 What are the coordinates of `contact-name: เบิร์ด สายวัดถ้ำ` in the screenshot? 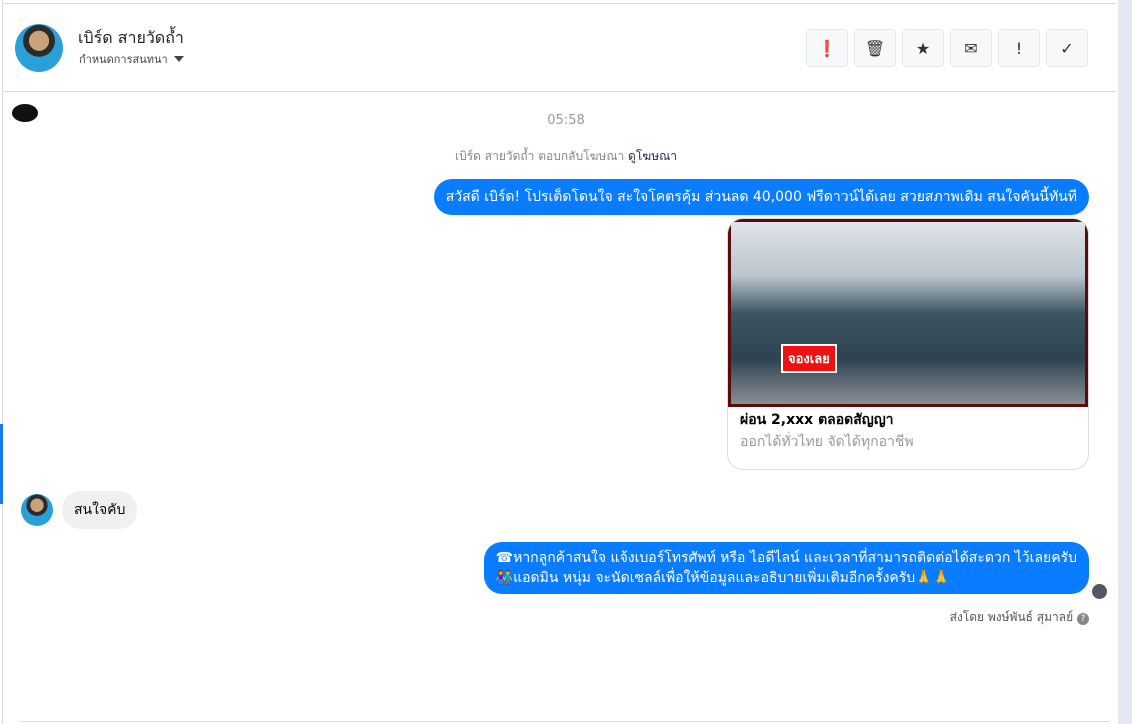 It's located at (131, 38).